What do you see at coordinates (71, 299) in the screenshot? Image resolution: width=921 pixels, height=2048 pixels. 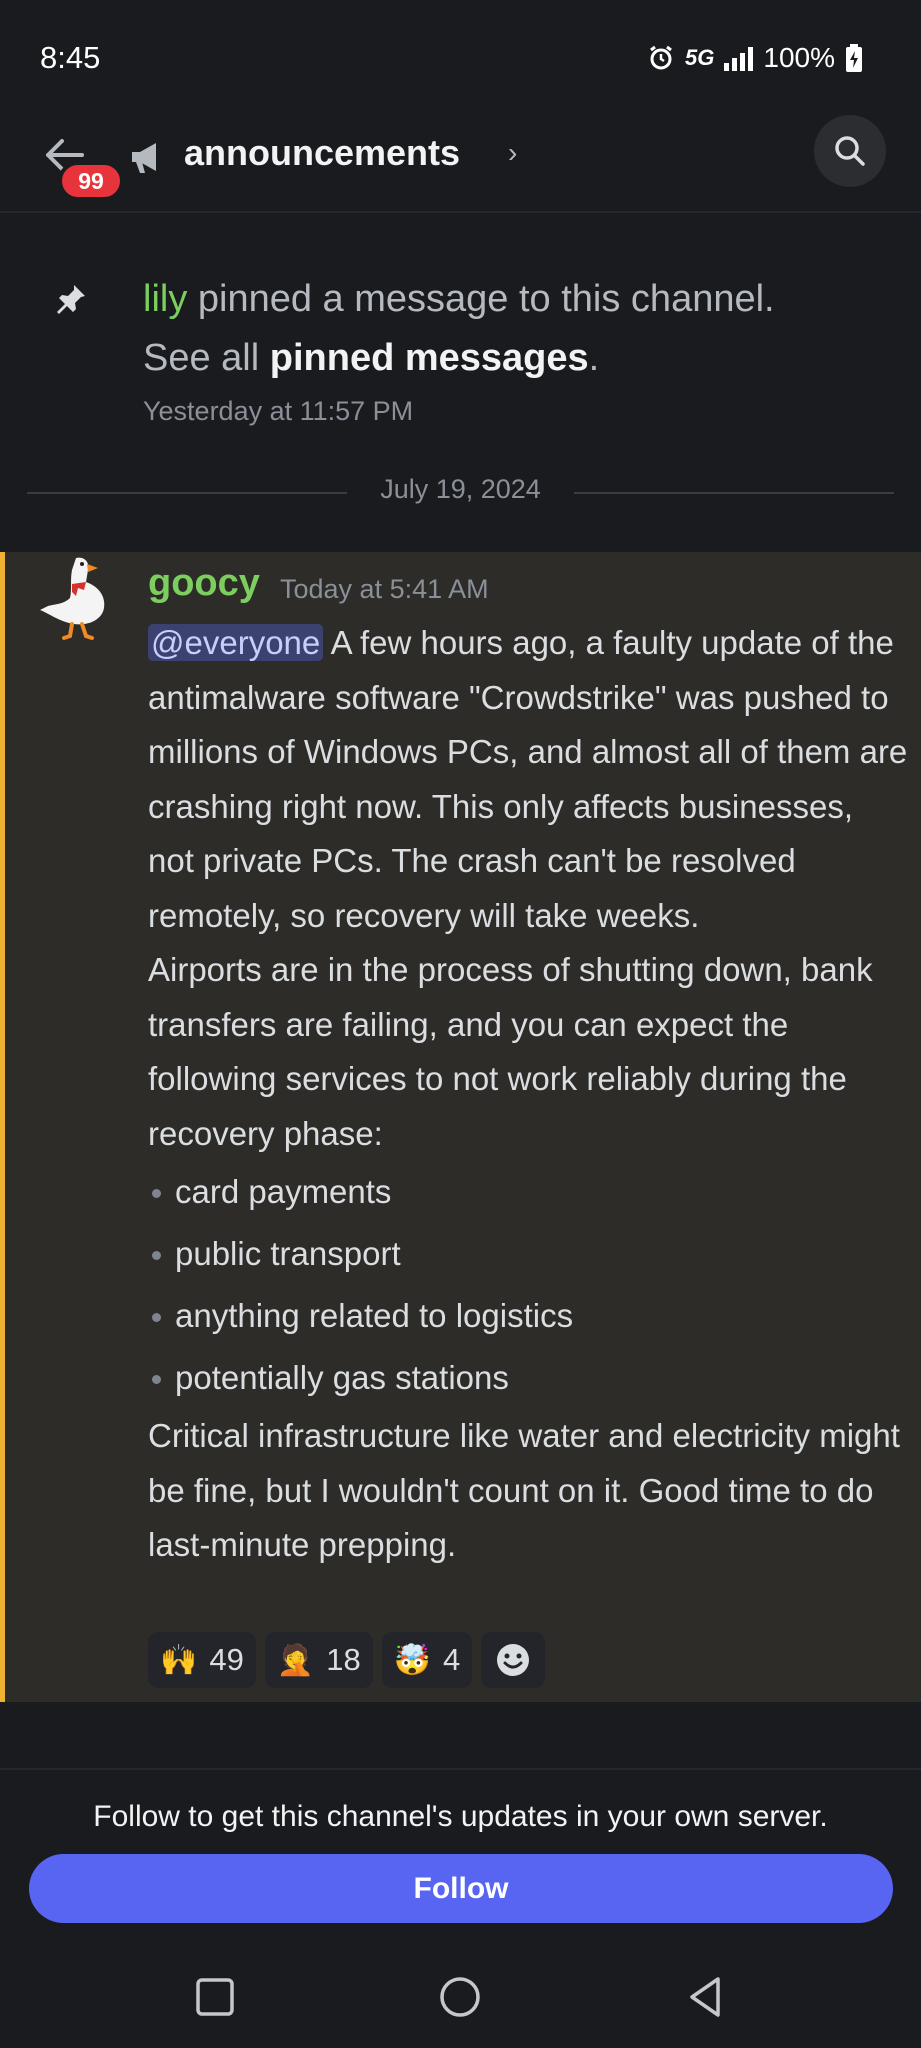 I see `pin-icon` at bounding box center [71, 299].